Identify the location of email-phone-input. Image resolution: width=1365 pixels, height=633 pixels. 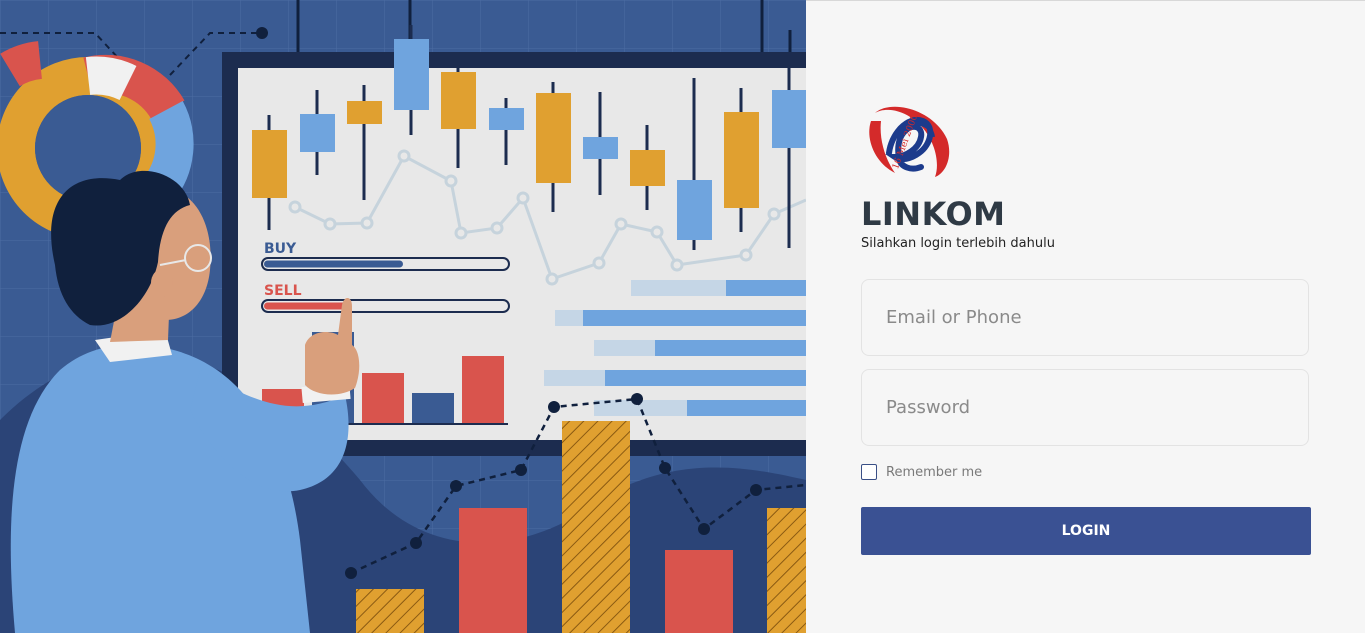
(1085, 317).